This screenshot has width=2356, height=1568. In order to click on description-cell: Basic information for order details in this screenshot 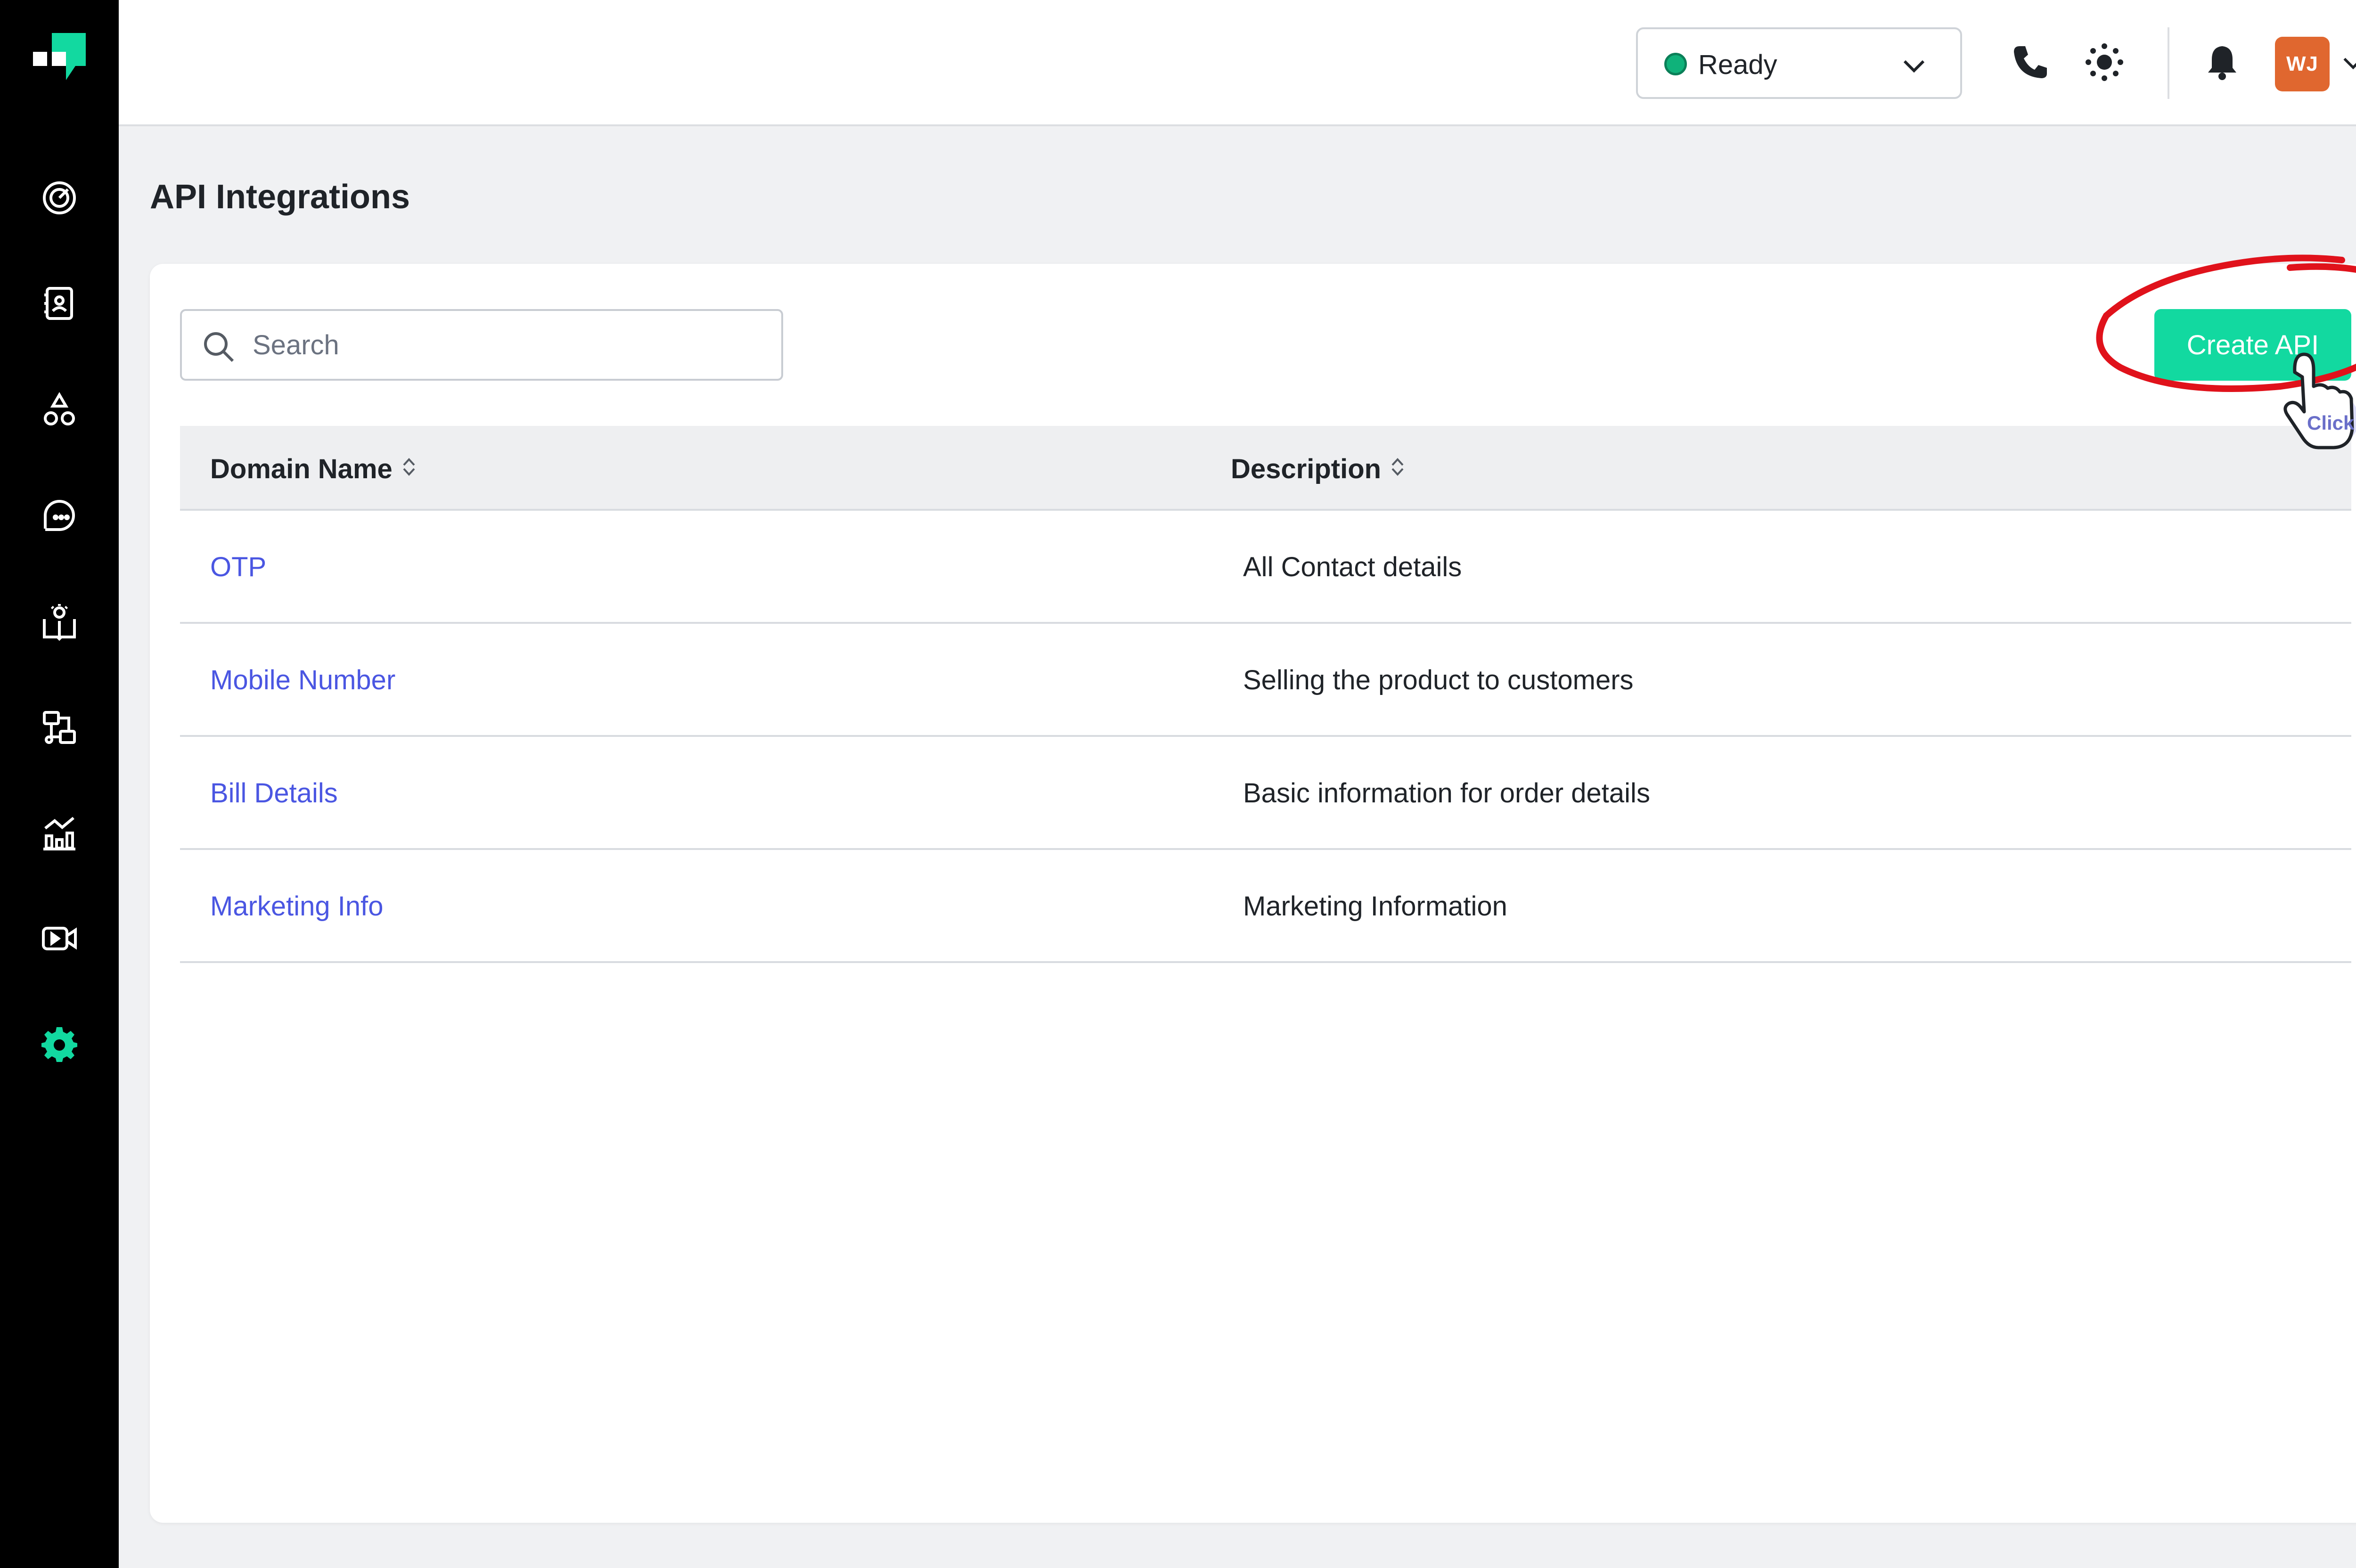, I will do `click(1446, 793)`.